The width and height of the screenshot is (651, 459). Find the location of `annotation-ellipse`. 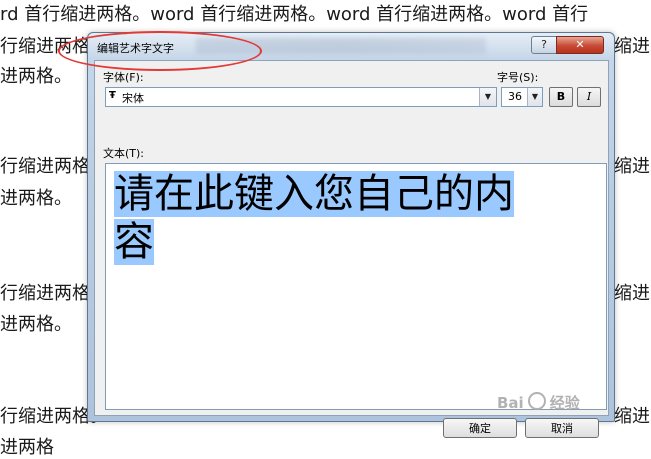

annotation-ellipse is located at coordinates (160, 51).